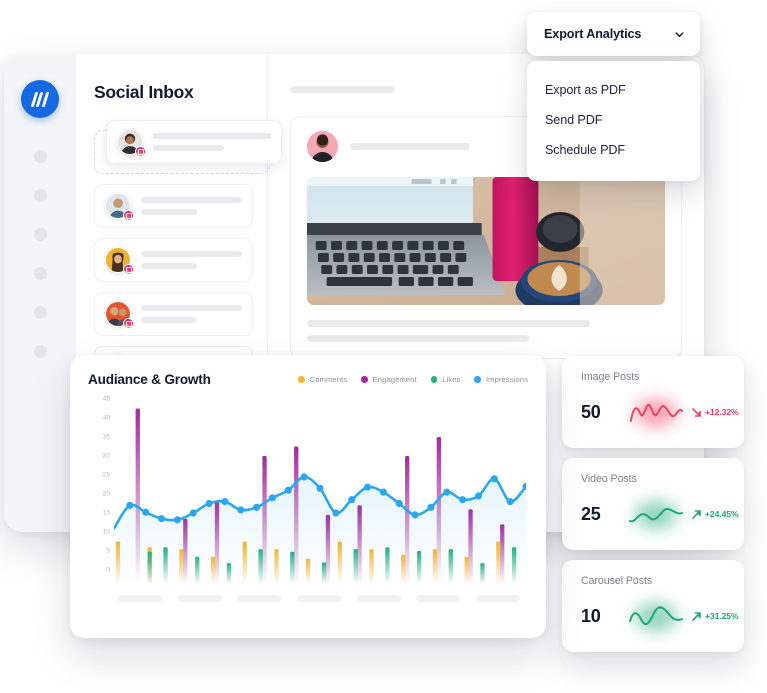  I want to click on y-axis-tick: 15, so click(106, 513).